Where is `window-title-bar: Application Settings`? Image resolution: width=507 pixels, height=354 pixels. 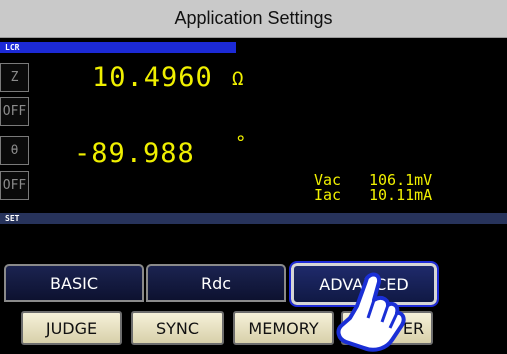 window-title-bar: Application Settings is located at coordinates (253, 19).